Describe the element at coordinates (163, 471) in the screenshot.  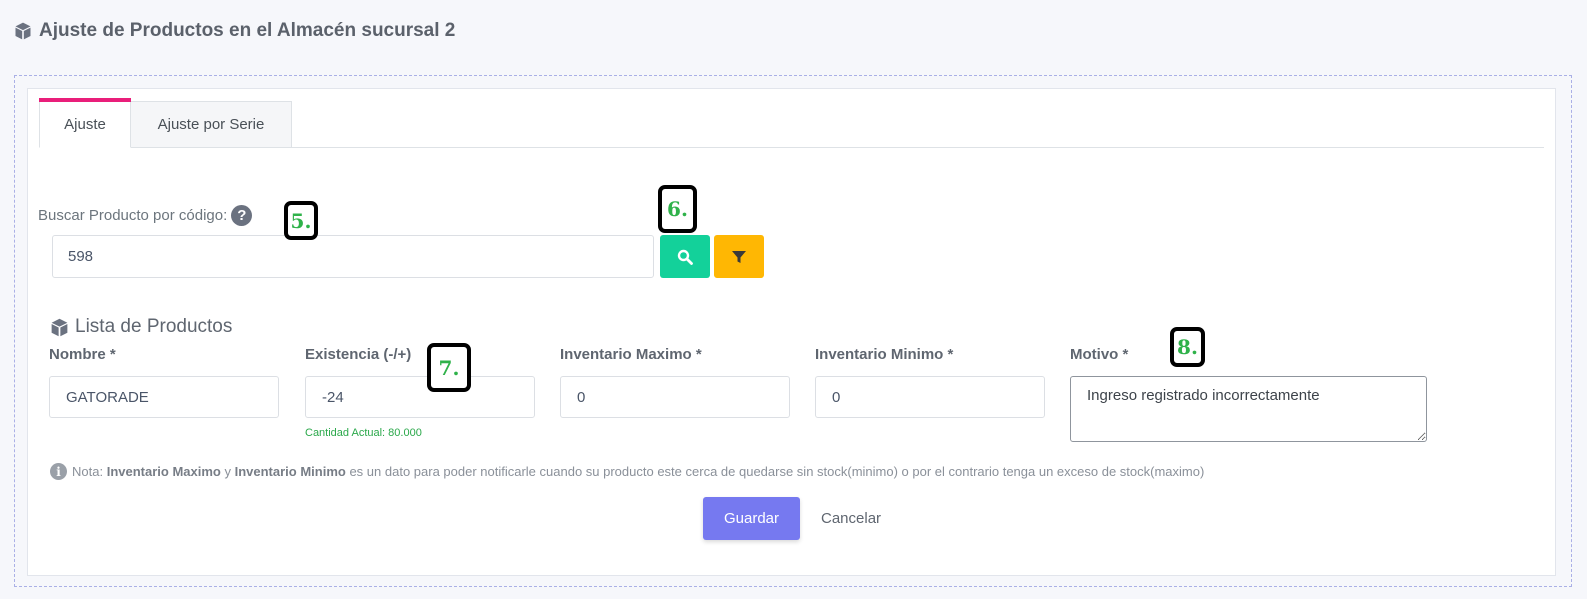
I see `note-bold-maximo: Inventario Maximo` at that location.